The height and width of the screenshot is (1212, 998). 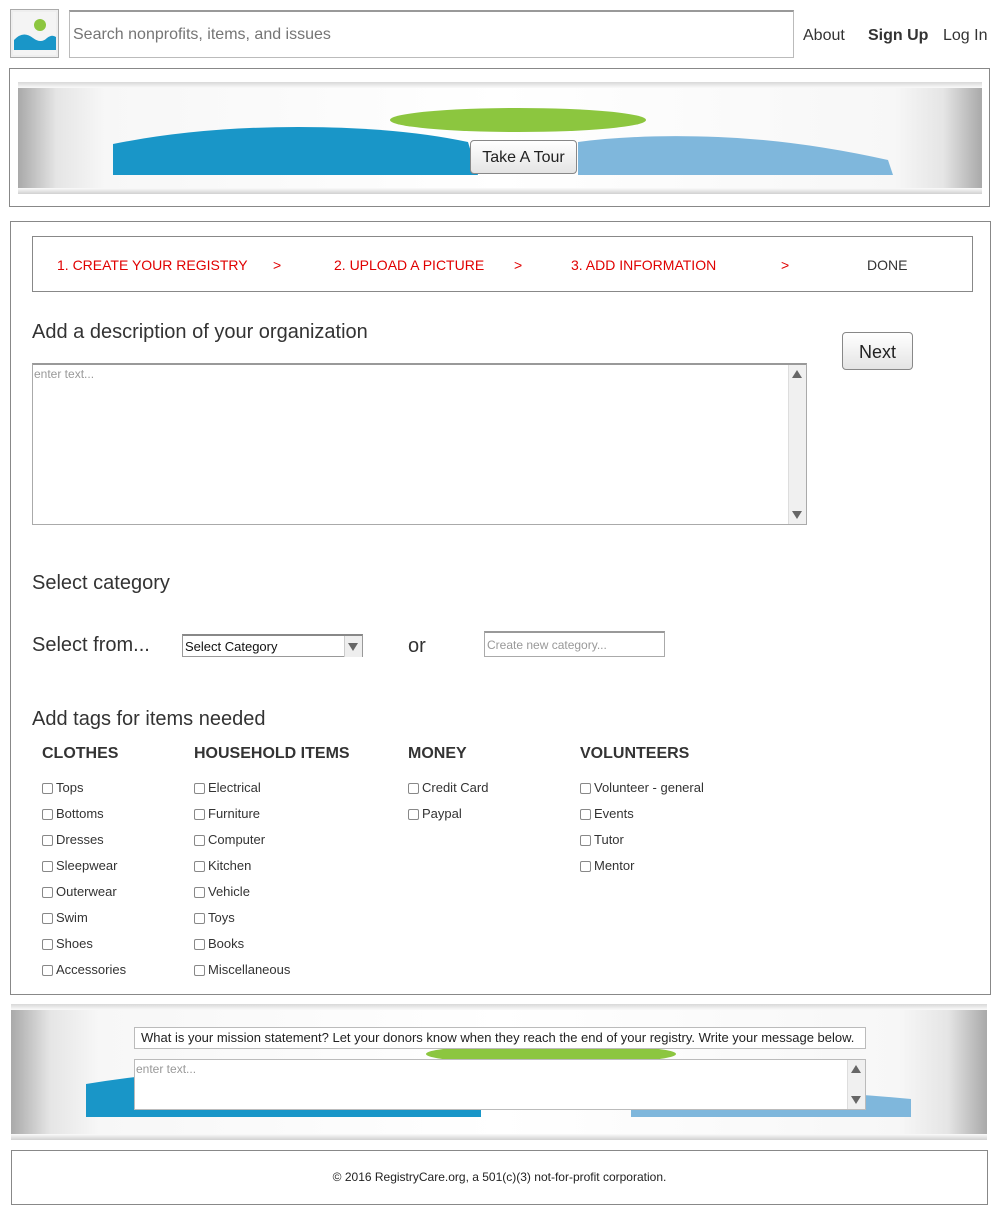 What do you see at coordinates (643, 265) in the screenshot?
I see `step-add-information: 3. ADD INFORMATION` at bounding box center [643, 265].